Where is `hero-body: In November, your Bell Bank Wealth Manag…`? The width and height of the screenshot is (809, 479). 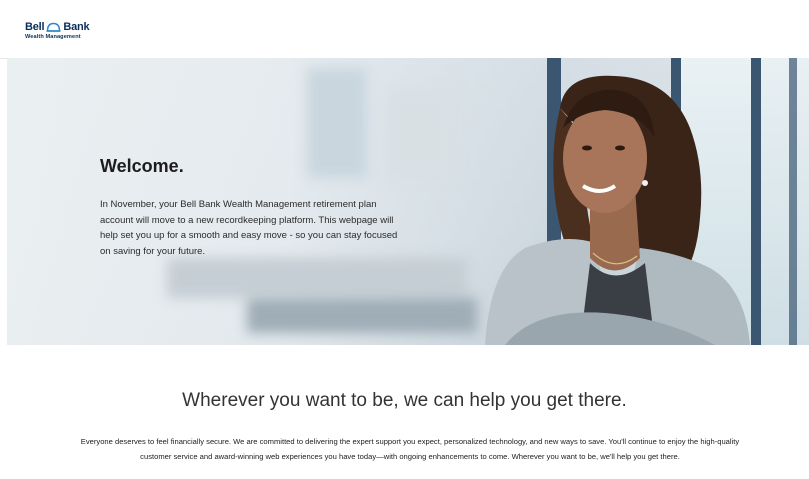 hero-body: In November, your Bell Bank Wealth Manag… is located at coordinates (249, 228).